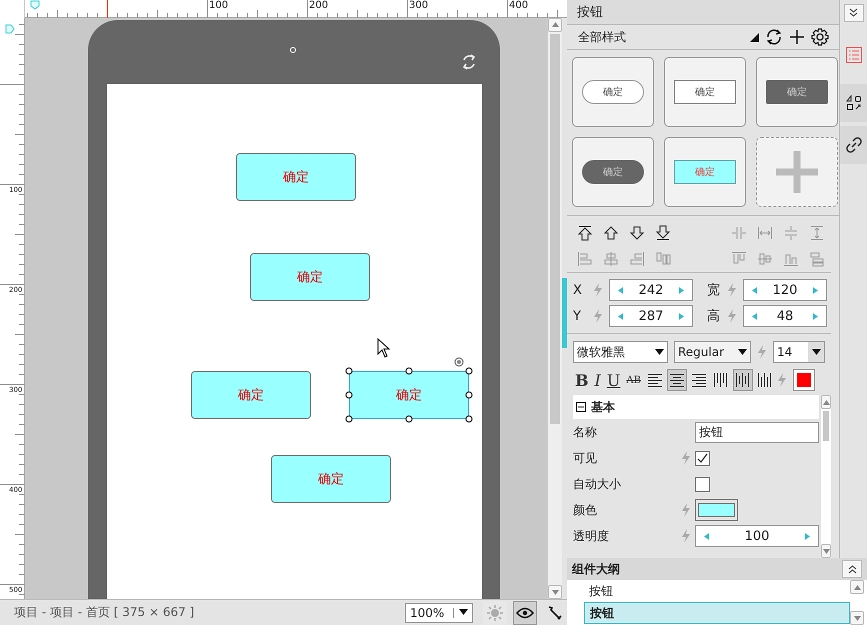 This screenshot has width=867, height=625. What do you see at coordinates (459, 361) in the screenshot?
I see `rotation-handle-icon` at bounding box center [459, 361].